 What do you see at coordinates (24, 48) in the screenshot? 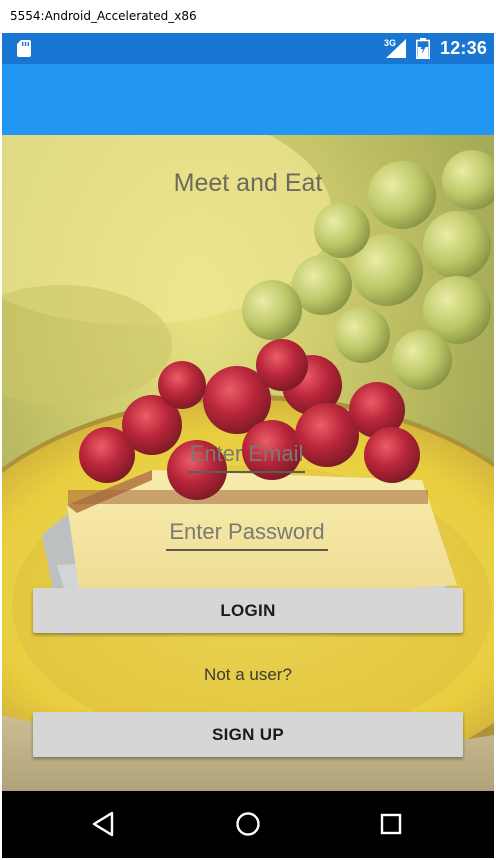
I see `sd-card-icon` at bounding box center [24, 48].